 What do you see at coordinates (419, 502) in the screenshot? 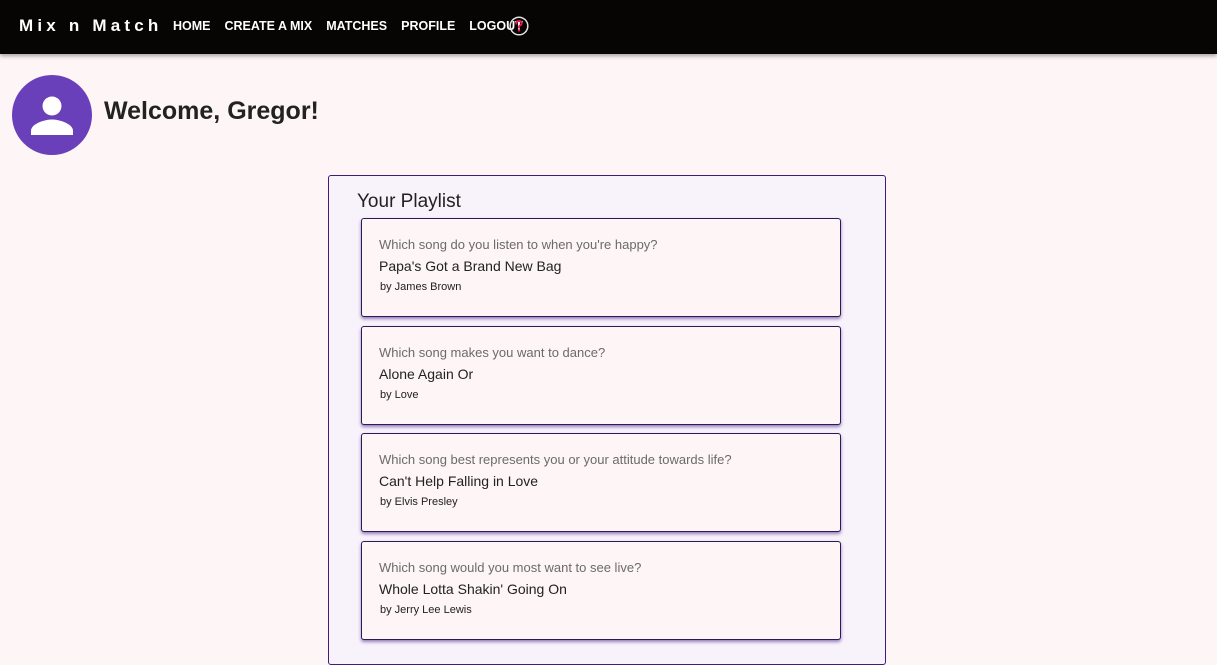
I see `song-artist: by Elvis Presley` at bounding box center [419, 502].